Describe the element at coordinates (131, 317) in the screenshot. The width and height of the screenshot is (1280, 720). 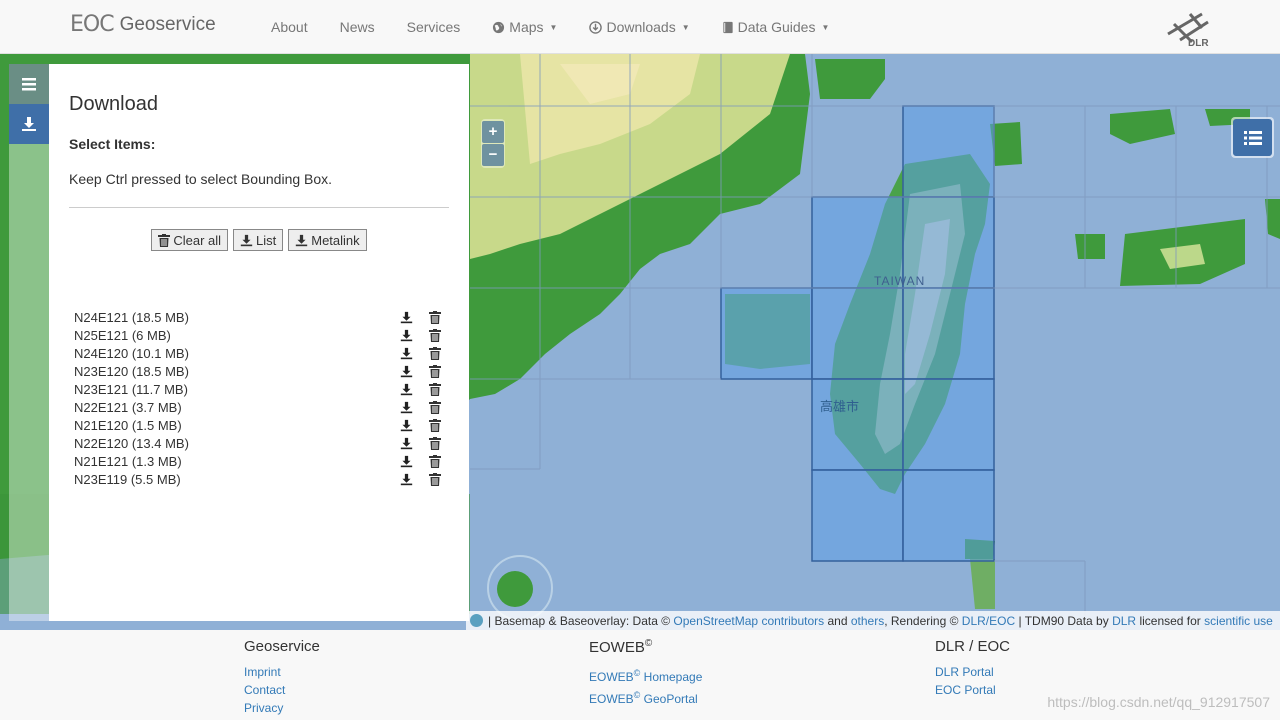
I see `tile-label: N24E121 (18.5 MB)` at that location.